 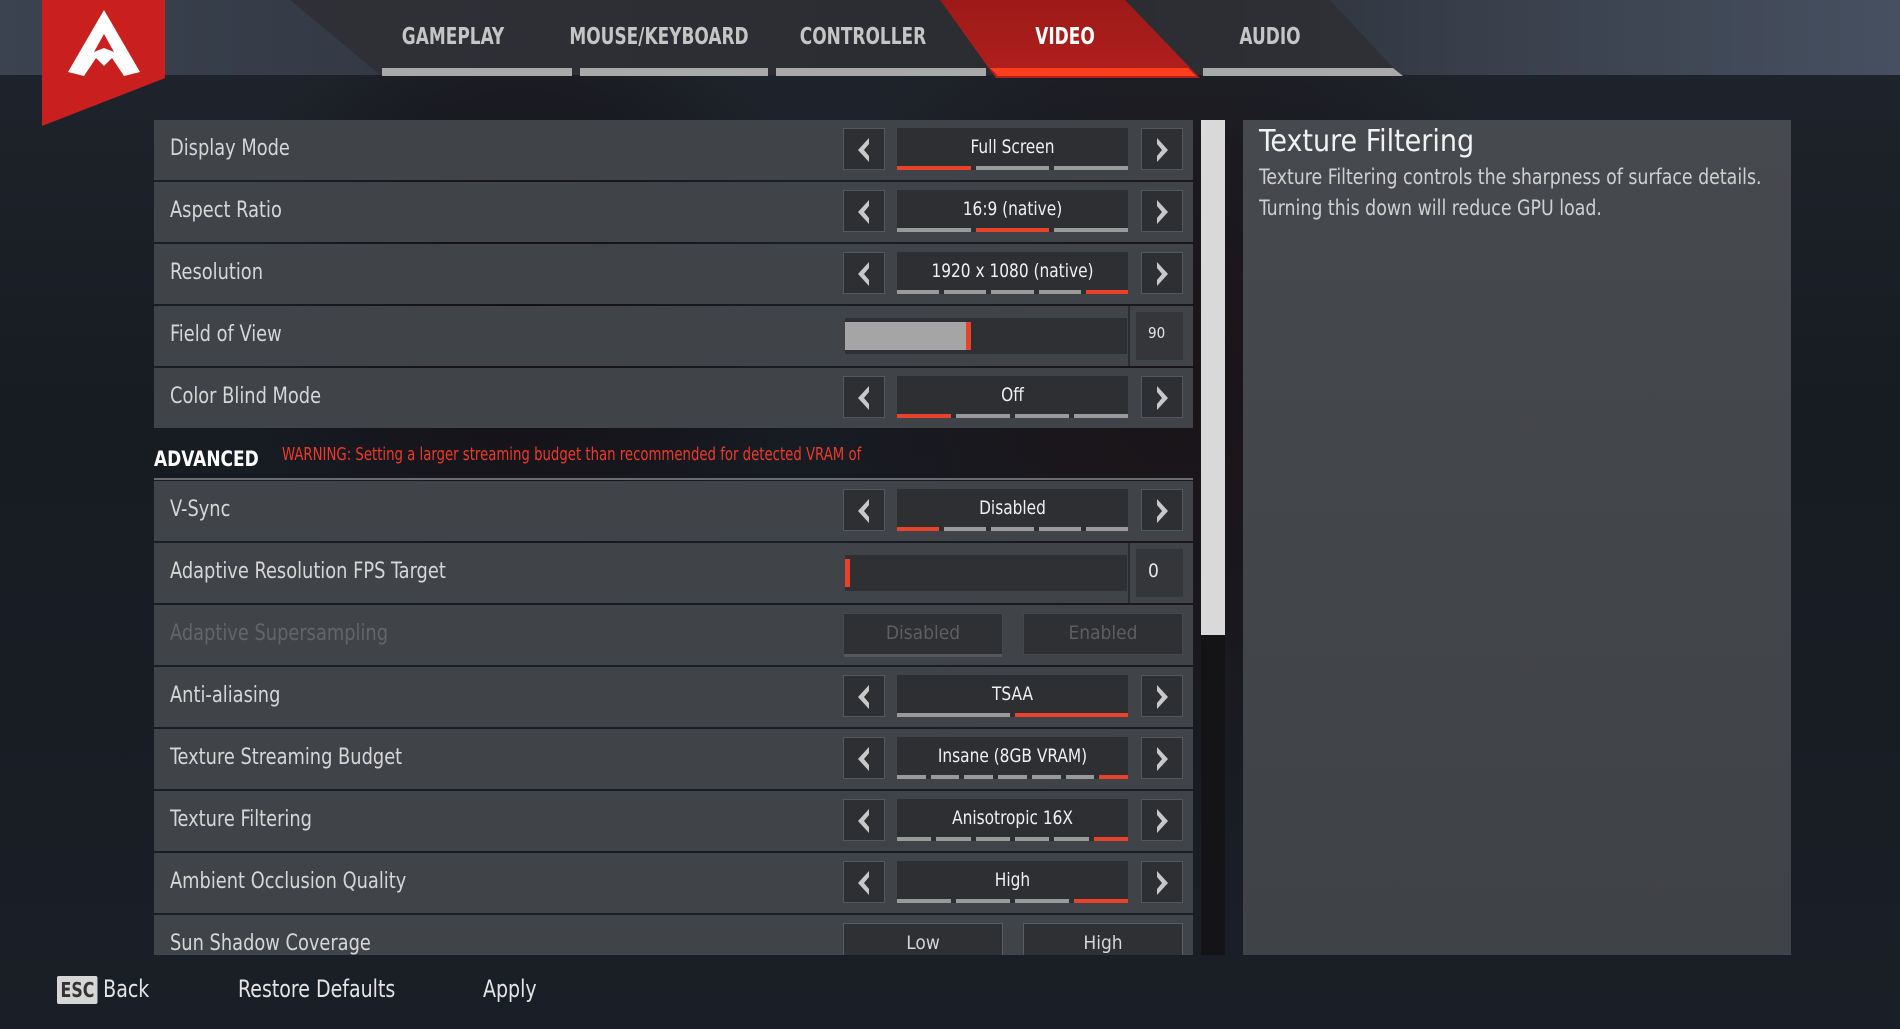 What do you see at coordinates (673, 212) in the screenshot?
I see `setting-row-aspect-ratio: Aspect Ratio 16:9 (native)` at bounding box center [673, 212].